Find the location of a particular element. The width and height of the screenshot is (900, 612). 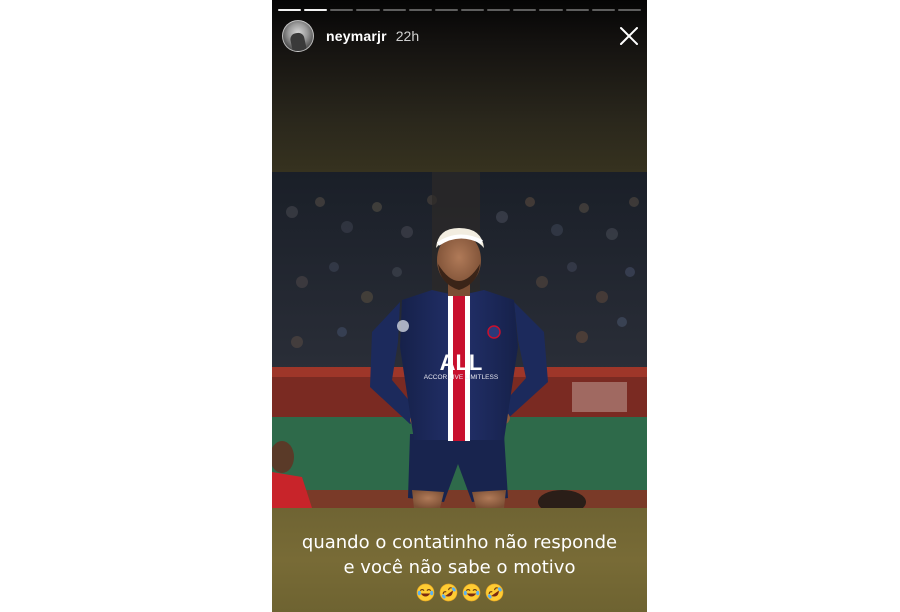

close-icon is located at coordinates (629, 36).